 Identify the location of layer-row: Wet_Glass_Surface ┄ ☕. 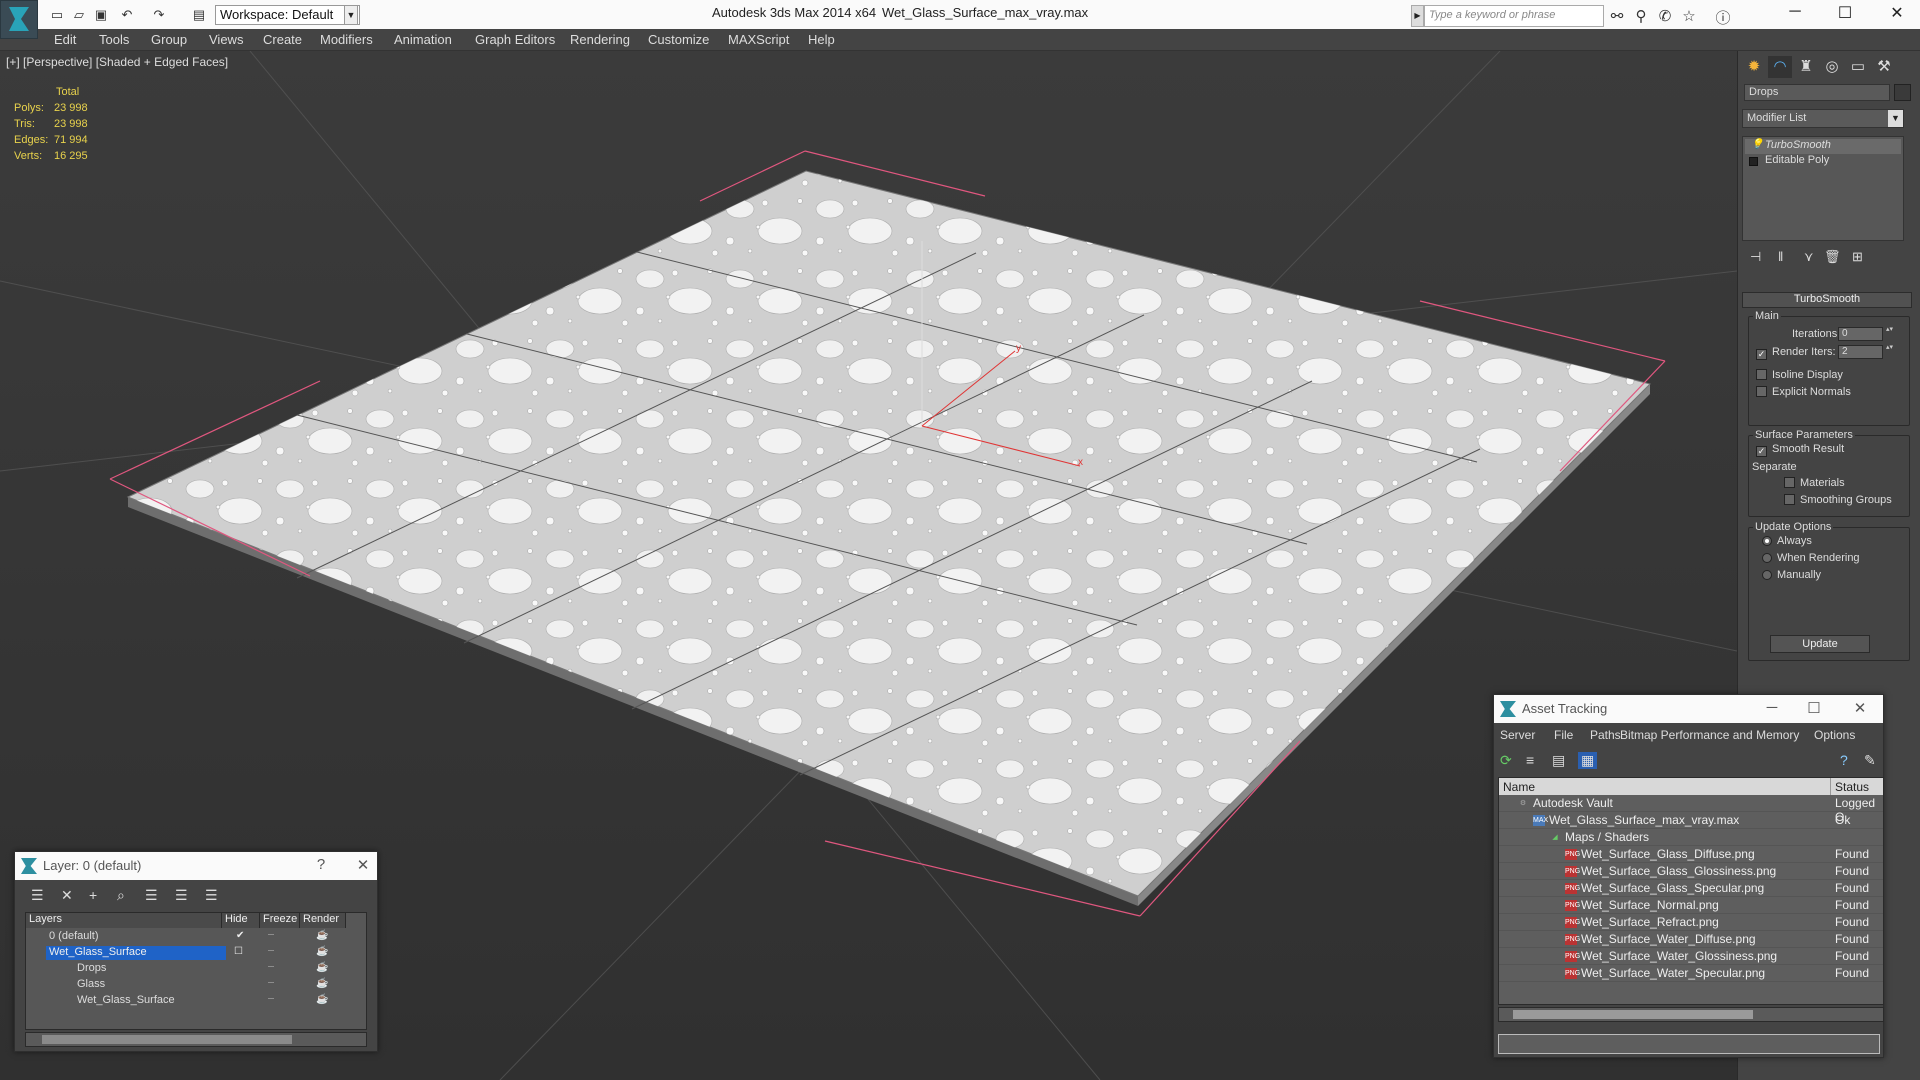
(196, 1001).